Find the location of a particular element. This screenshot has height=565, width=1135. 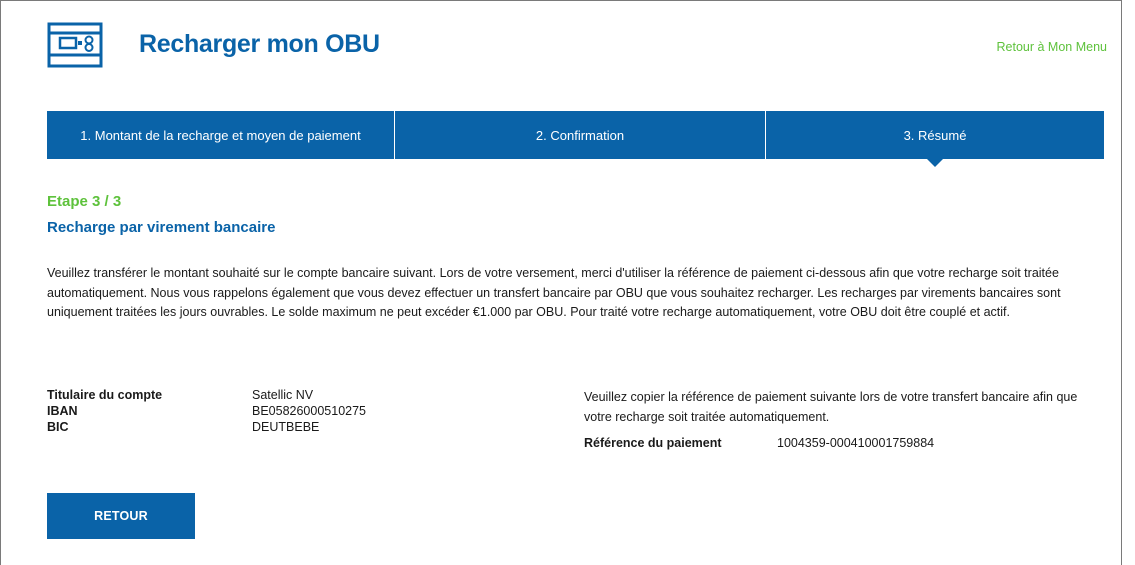

account-holder-value: Satellic NV is located at coordinates (283, 395).